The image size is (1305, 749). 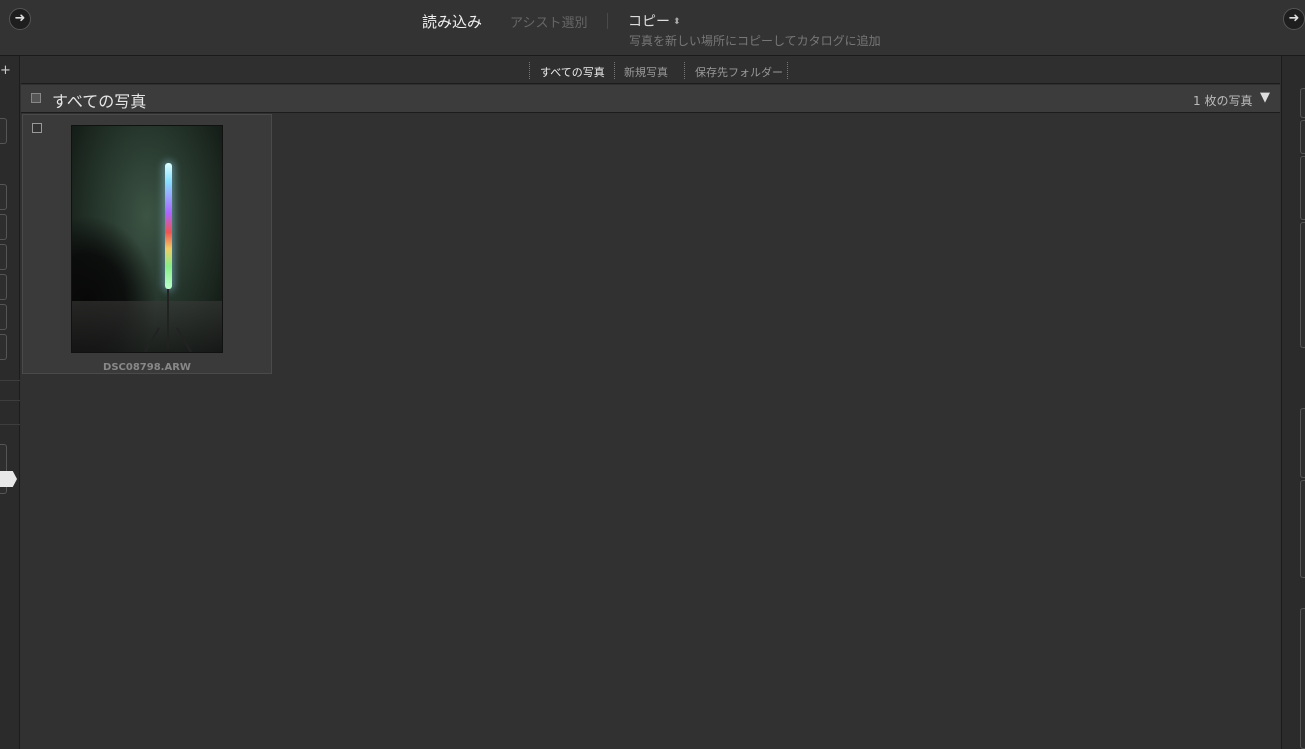 I want to click on photo-thumbnail, so click(x=147, y=239).